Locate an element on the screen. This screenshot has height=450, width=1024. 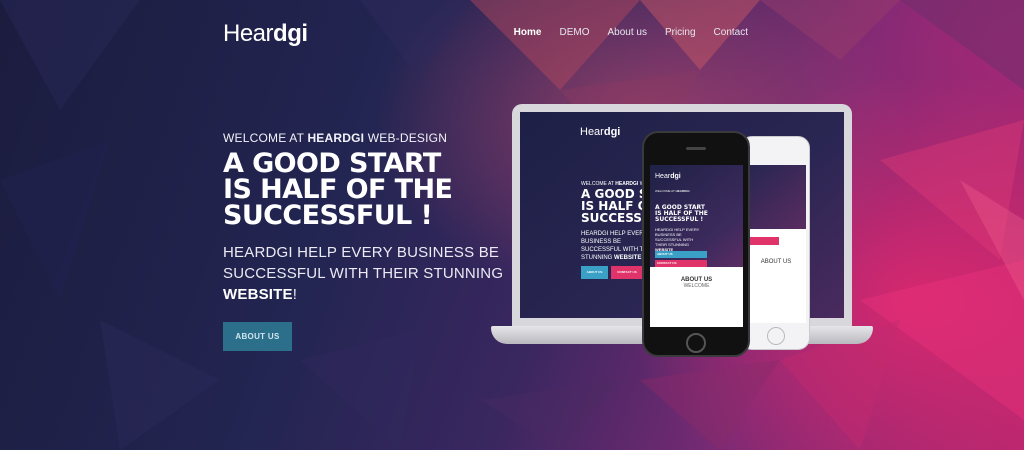
white-phone-about: ABOUT US is located at coordinates (776, 262).